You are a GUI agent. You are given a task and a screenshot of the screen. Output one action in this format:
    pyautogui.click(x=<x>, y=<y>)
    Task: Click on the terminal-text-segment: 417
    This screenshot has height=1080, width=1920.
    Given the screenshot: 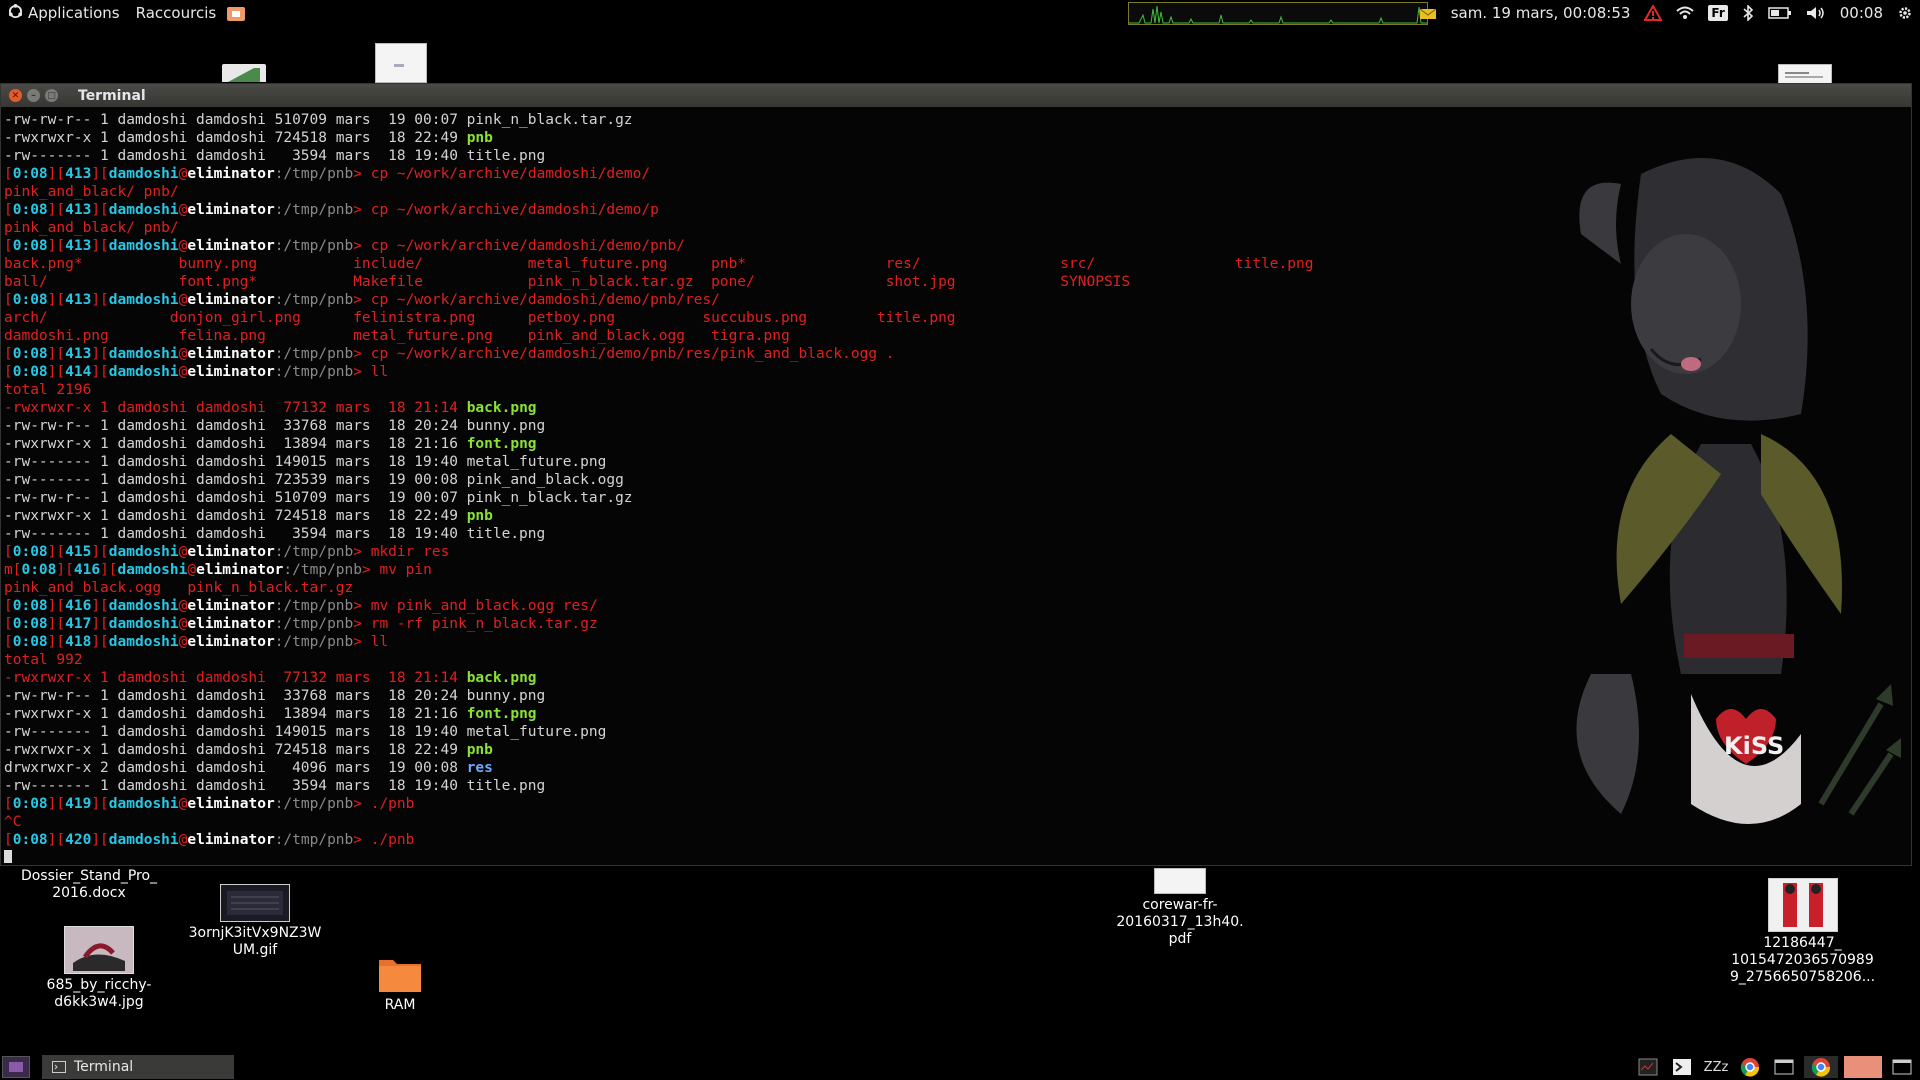 What is the action you would take?
    pyautogui.click(x=78, y=624)
    